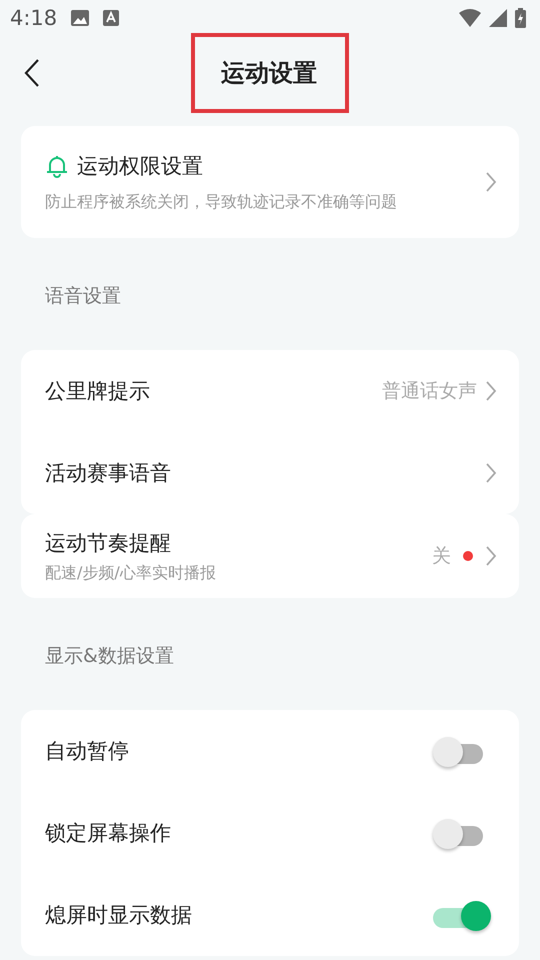 The height and width of the screenshot is (960, 540). What do you see at coordinates (270, 556) in the screenshot?
I see `settings-row: 运动节奏提醒 配速/步频/心率实时播报 关` at bounding box center [270, 556].